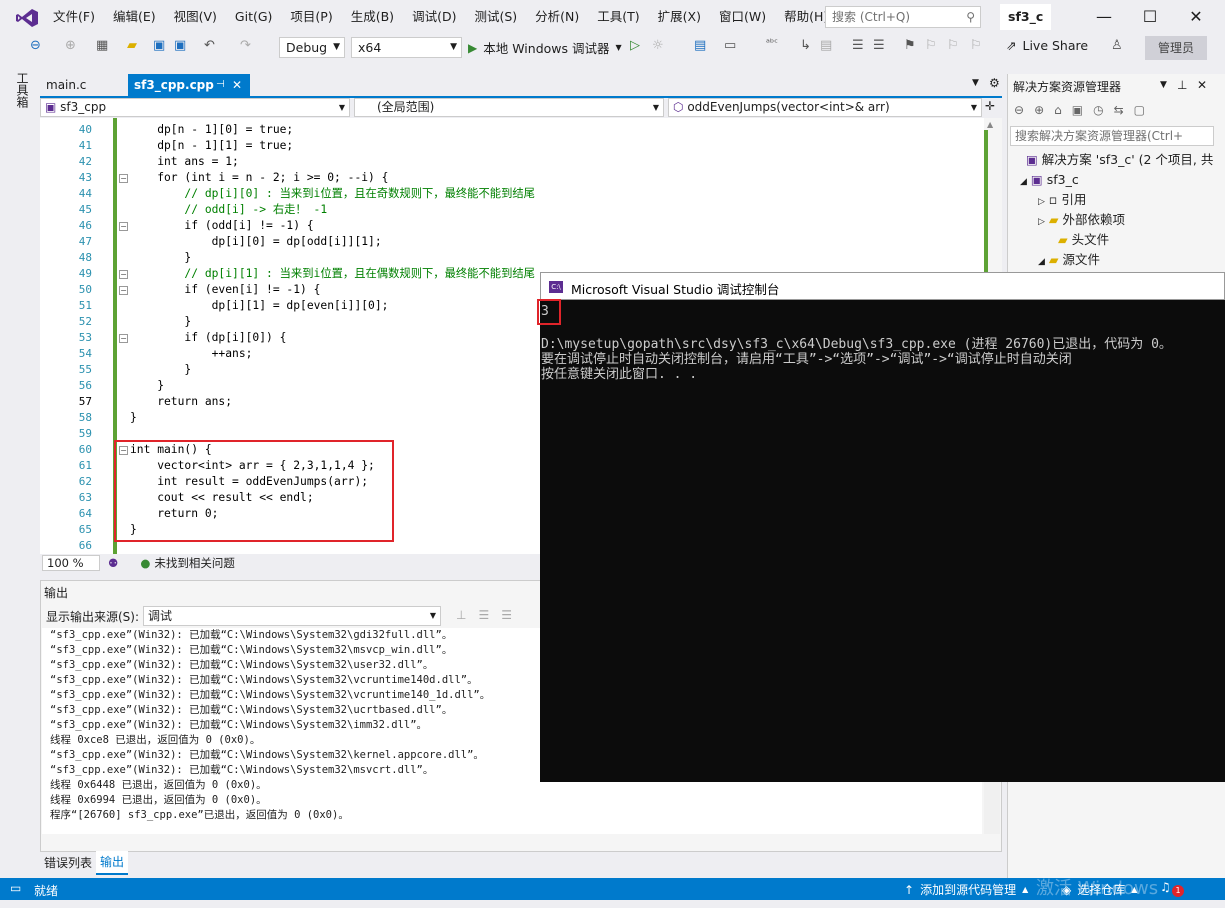 The width and height of the screenshot is (1225, 908). I want to click on prev-message-icon: ☰, so click(483, 615).